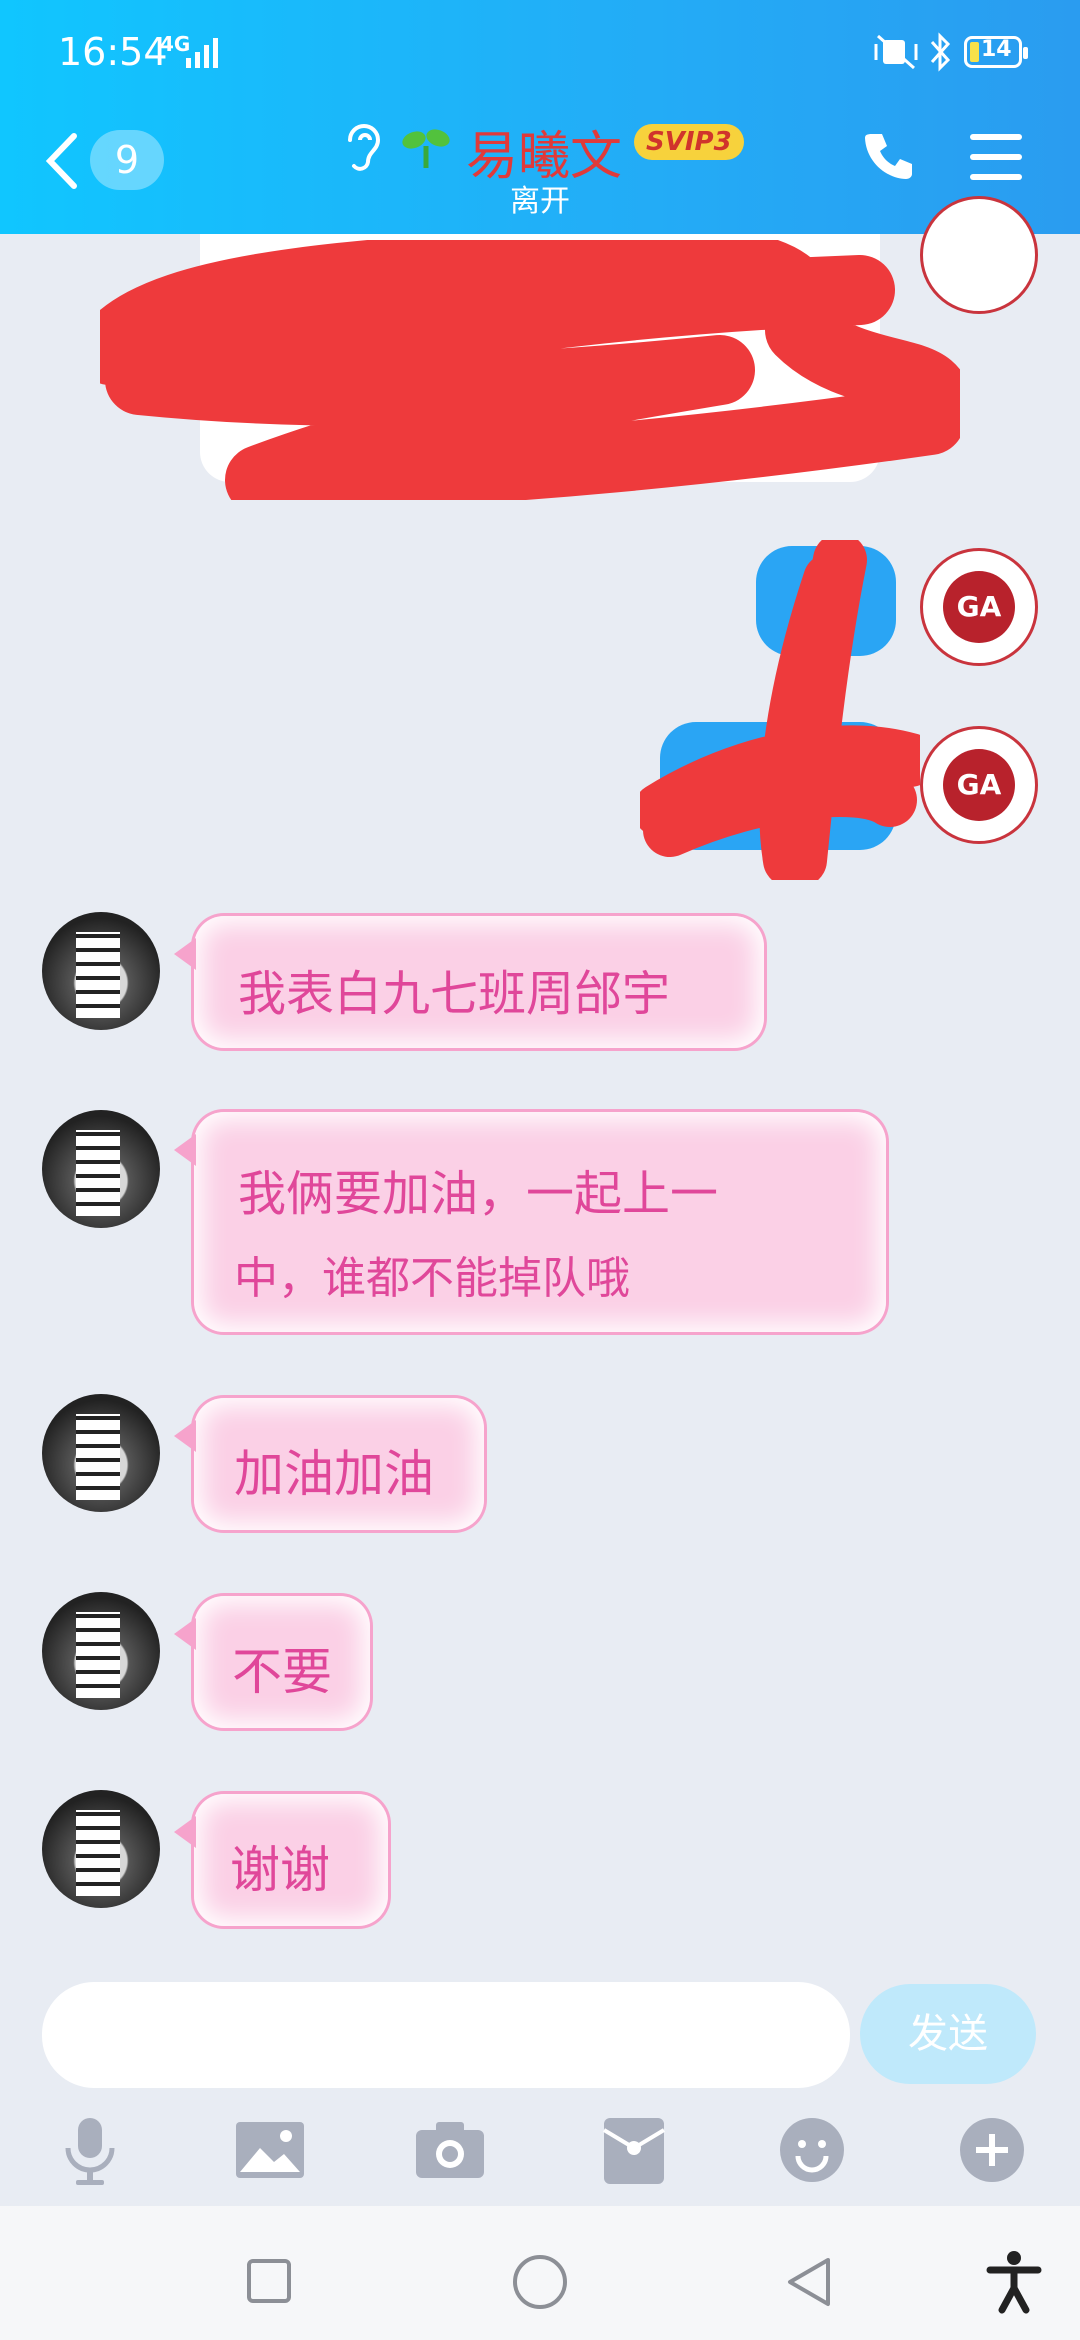 The height and width of the screenshot is (2340, 1080). What do you see at coordinates (812, 2150) in the screenshot?
I see `emoji-icon` at bounding box center [812, 2150].